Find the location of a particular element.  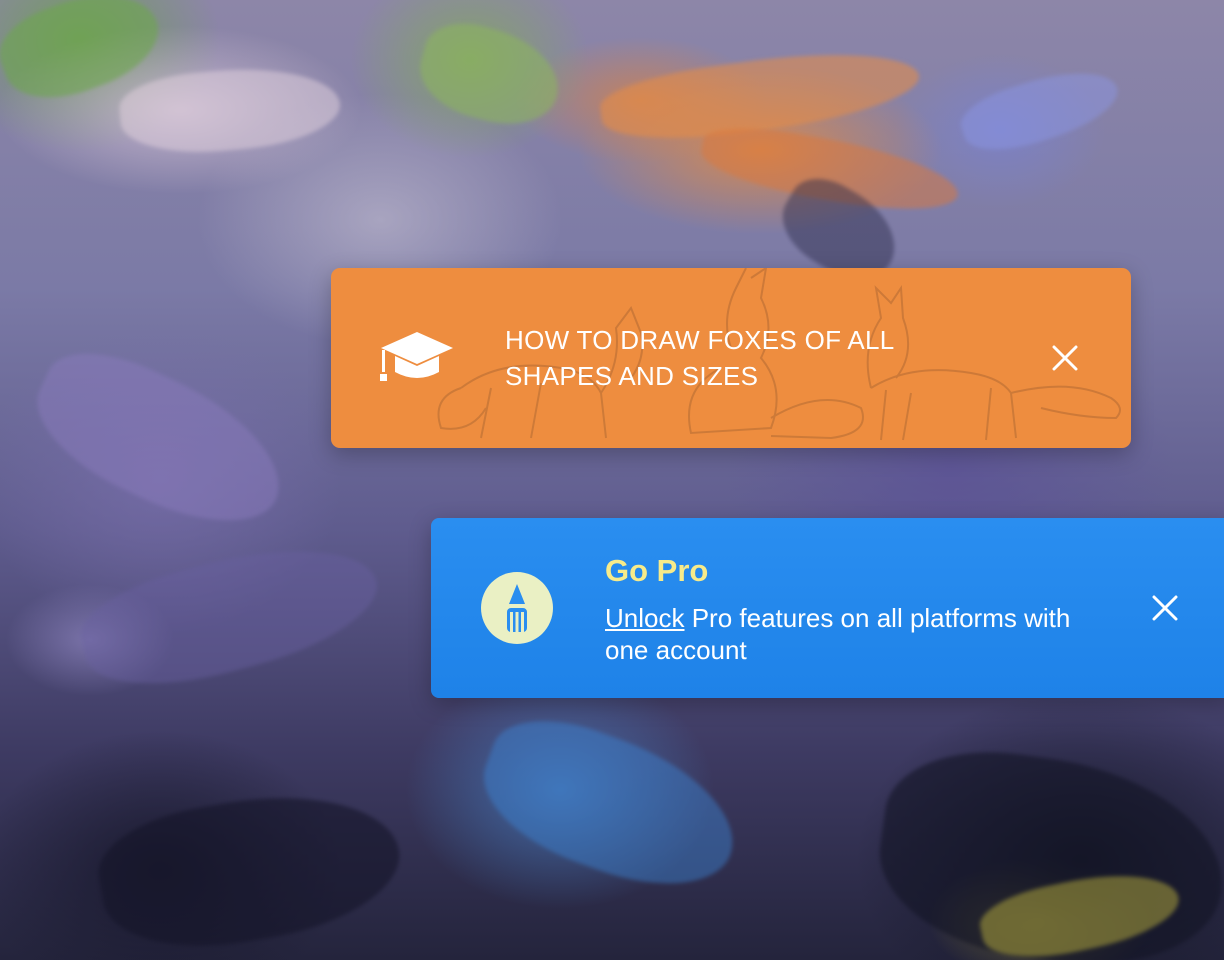

go-pro-close-button is located at coordinates (1165, 608).